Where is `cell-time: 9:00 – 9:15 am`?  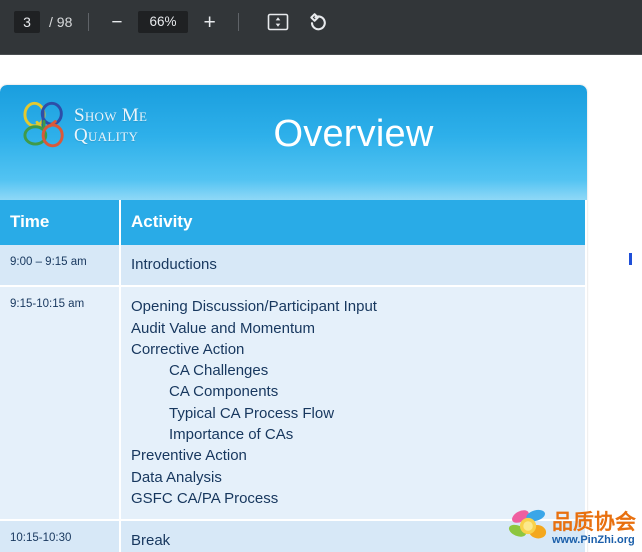 cell-time: 9:00 – 9:15 am is located at coordinates (60, 266).